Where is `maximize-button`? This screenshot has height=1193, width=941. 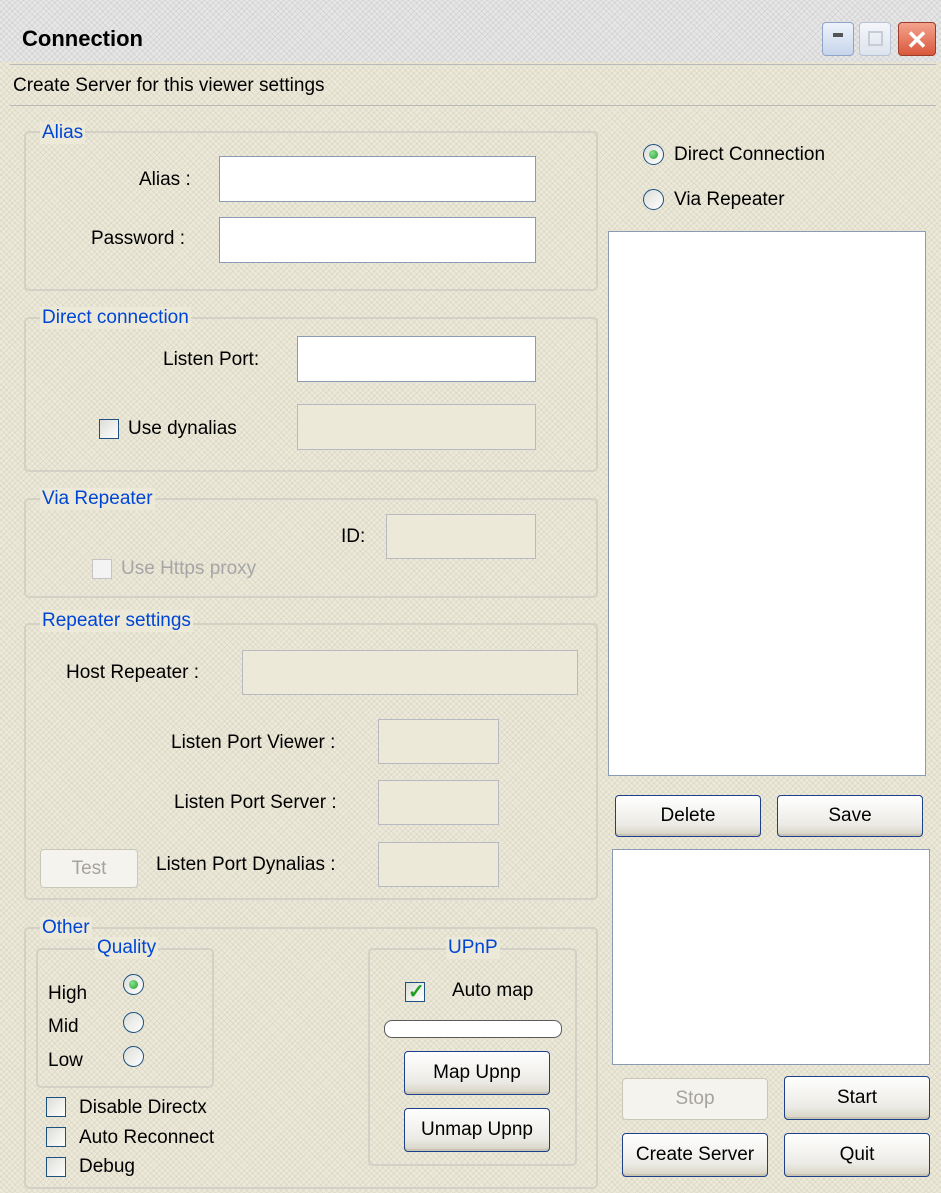 maximize-button is located at coordinates (875, 39).